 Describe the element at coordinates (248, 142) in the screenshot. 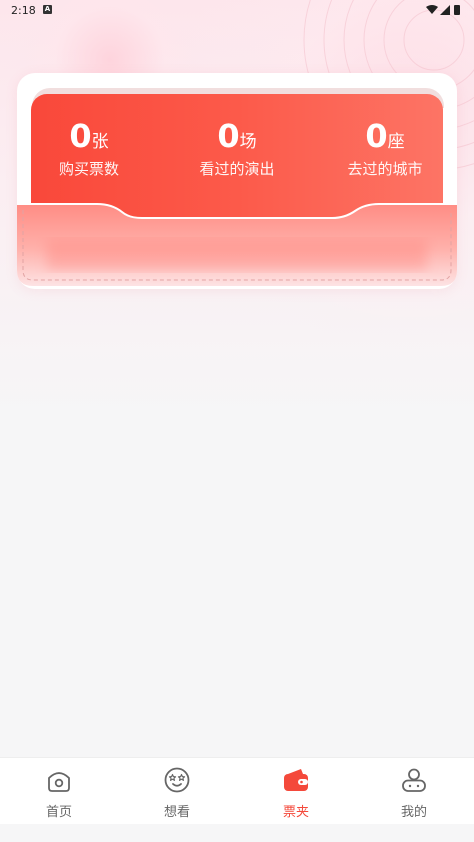

I see `stat-shows-unit: 场` at that location.